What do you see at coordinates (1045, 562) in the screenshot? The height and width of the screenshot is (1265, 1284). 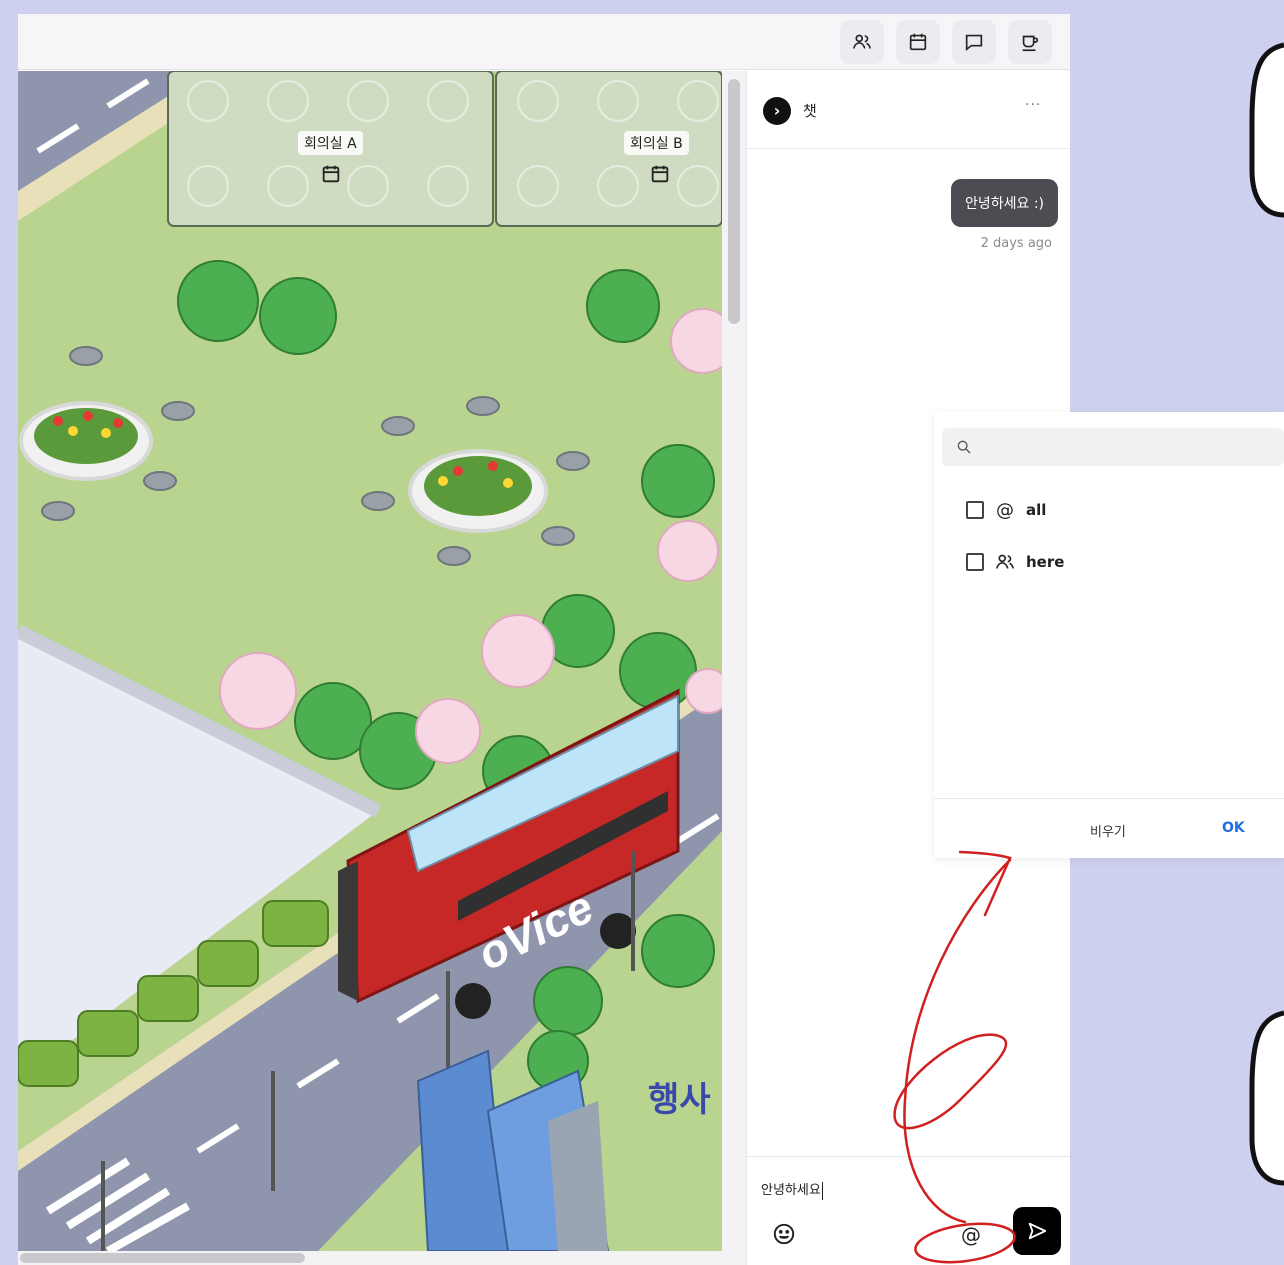 I see `mention-option-label: here` at bounding box center [1045, 562].